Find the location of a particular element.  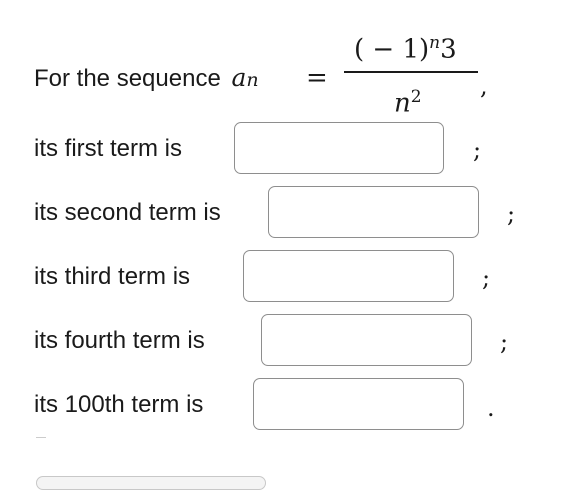

numerator-exponent: n is located at coordinates (435, 43).